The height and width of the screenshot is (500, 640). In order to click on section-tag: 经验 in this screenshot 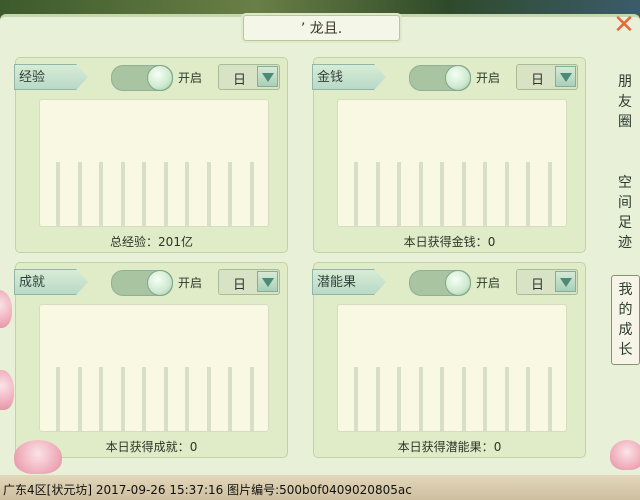, I will do `click(51, 77)`.